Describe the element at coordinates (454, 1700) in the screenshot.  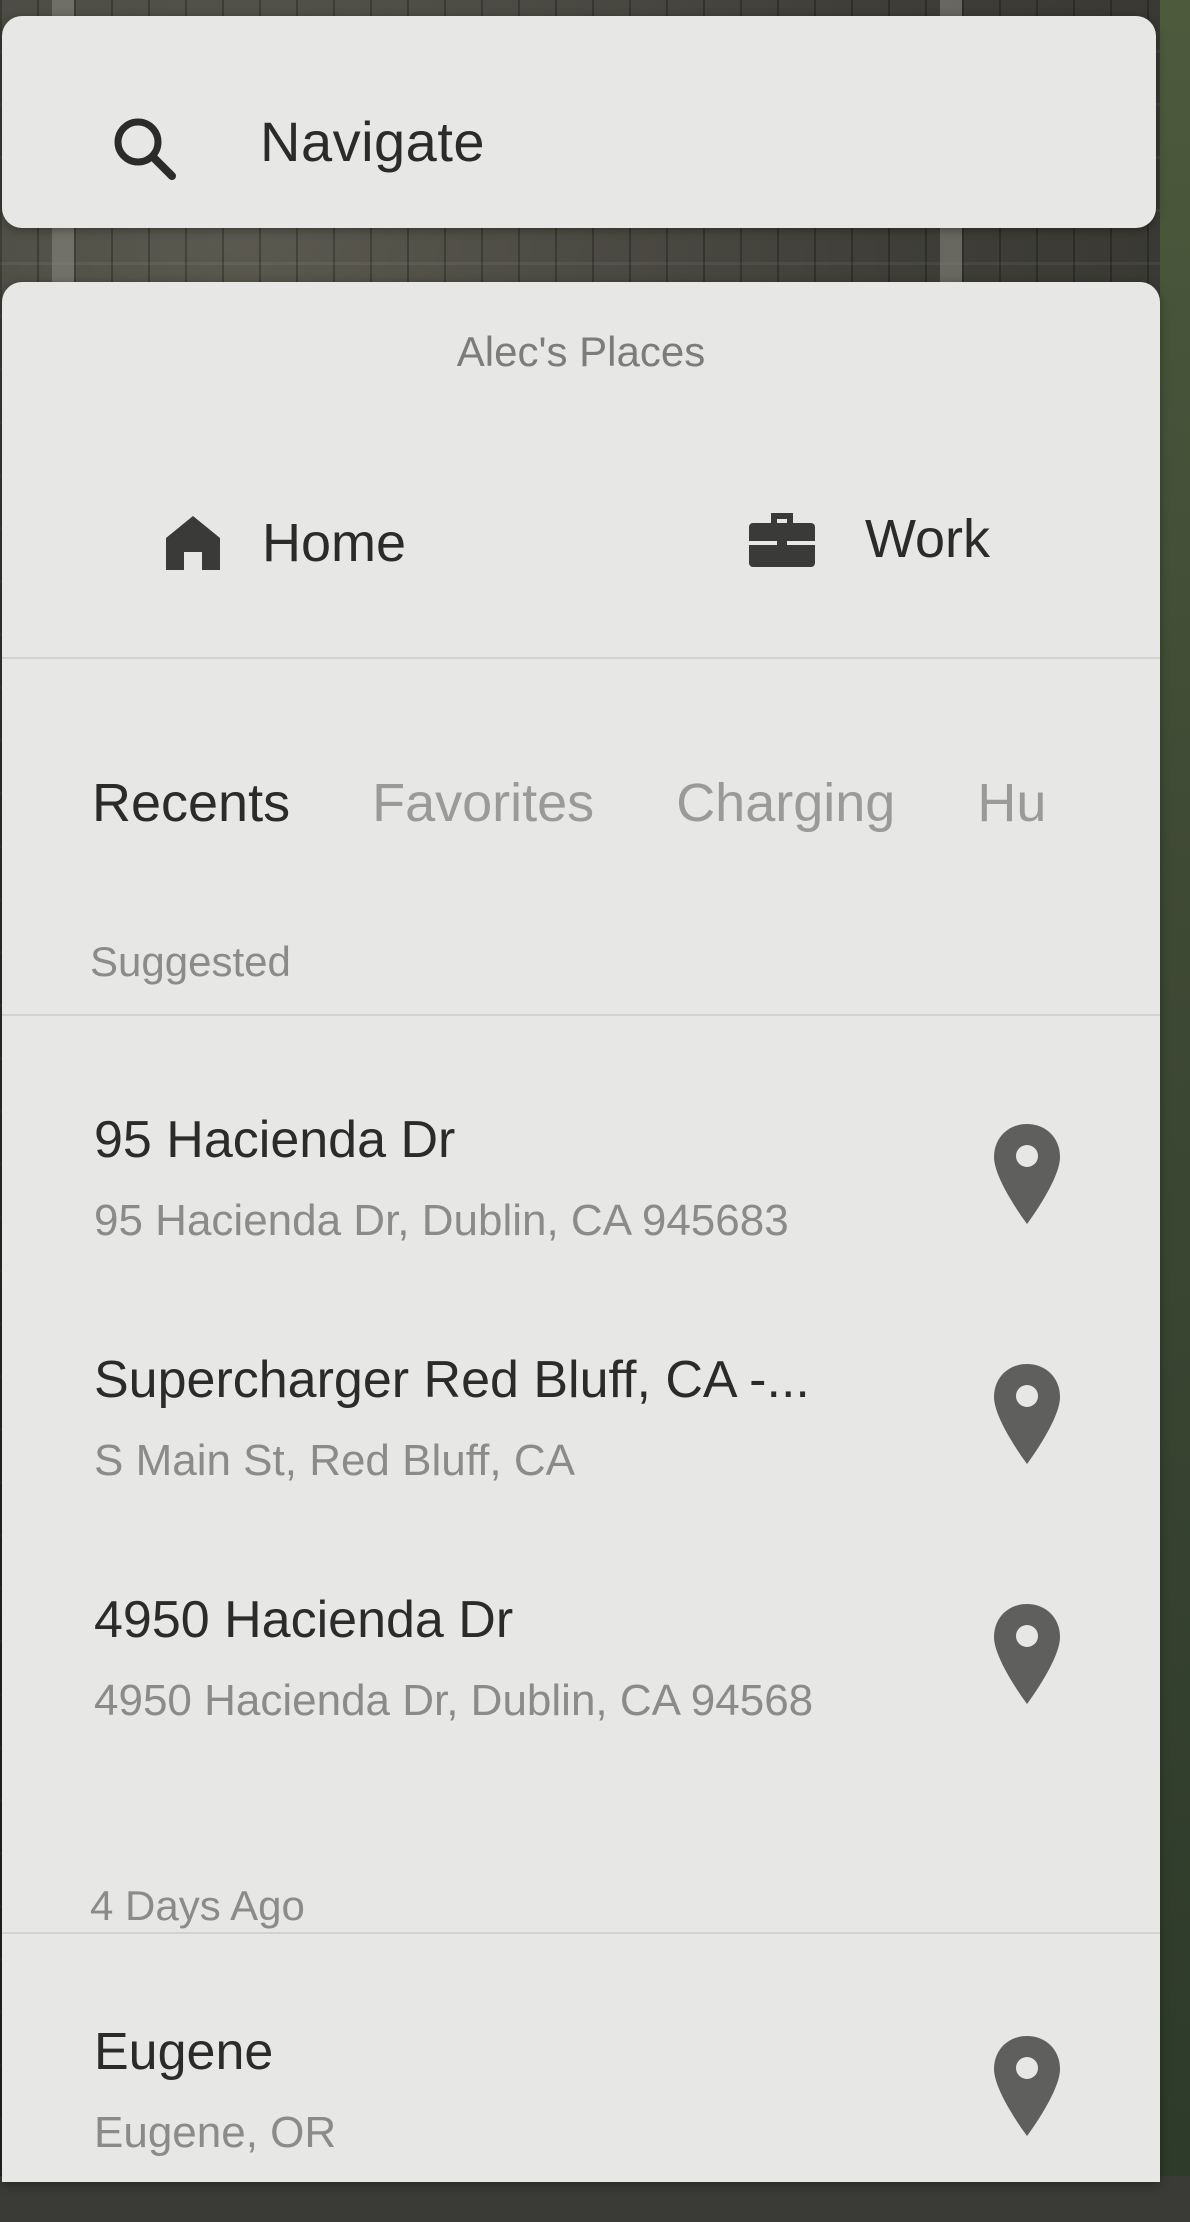
I see `place-address: 4950 Hacienda Dr, Dublin, CA 94568` at that location.